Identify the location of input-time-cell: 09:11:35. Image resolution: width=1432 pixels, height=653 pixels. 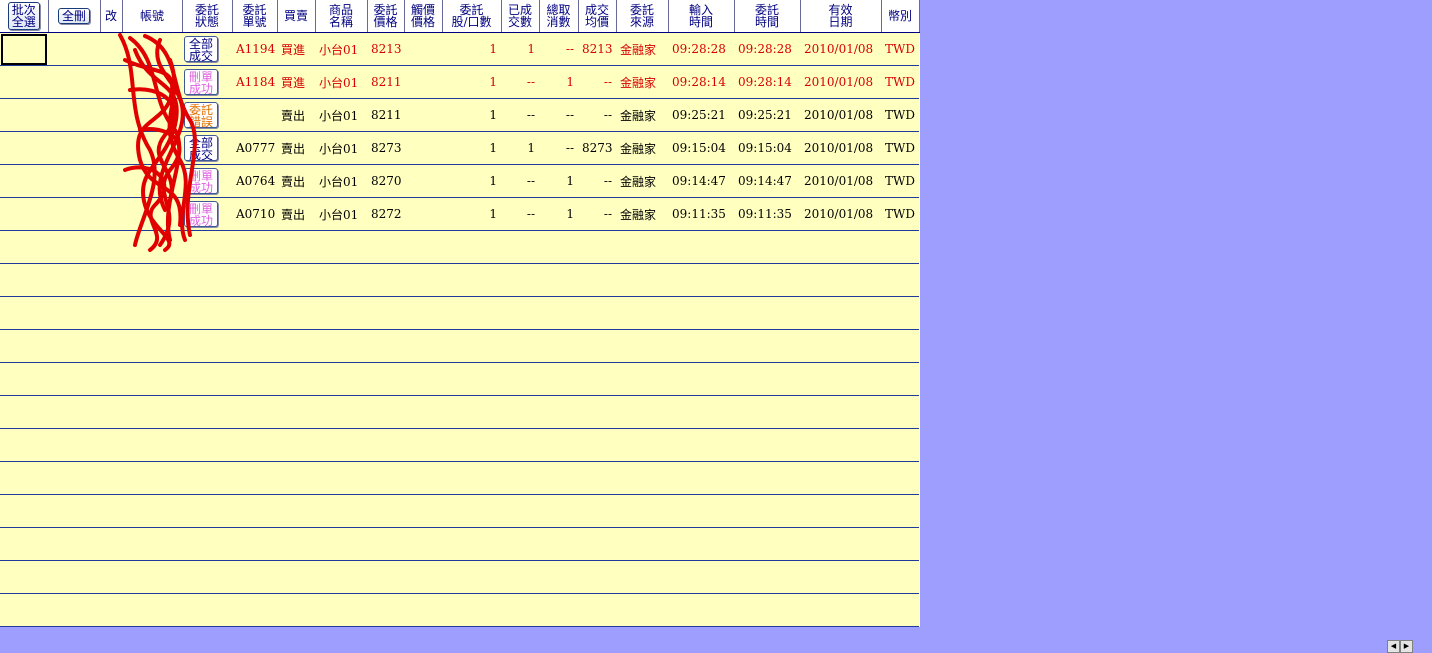
(701, 214).